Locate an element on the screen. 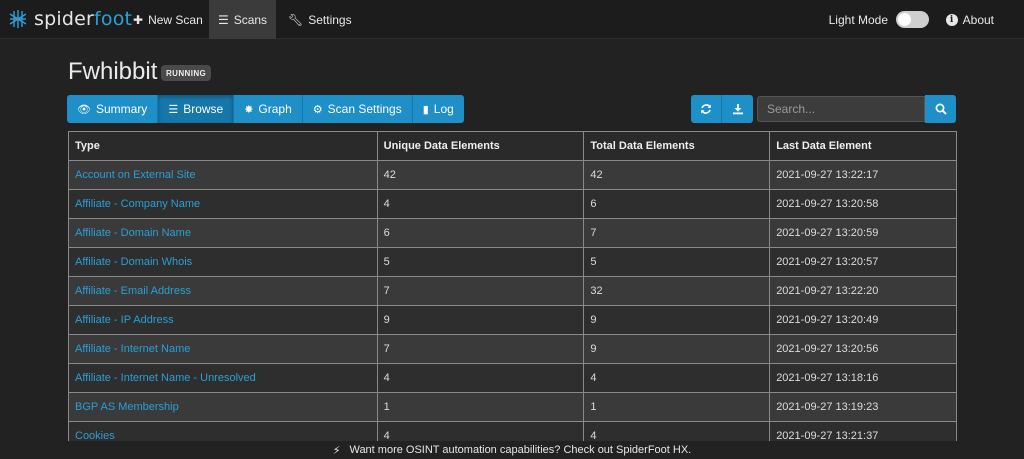  tab-graph: ✸ Graph is located at coordinates (268, 109).